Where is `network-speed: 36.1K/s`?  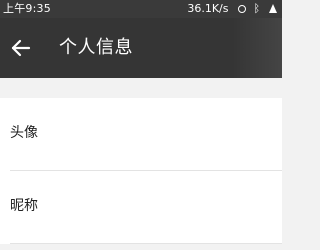
network-speed: 36.1K/s is located at coordinates (208, 8).